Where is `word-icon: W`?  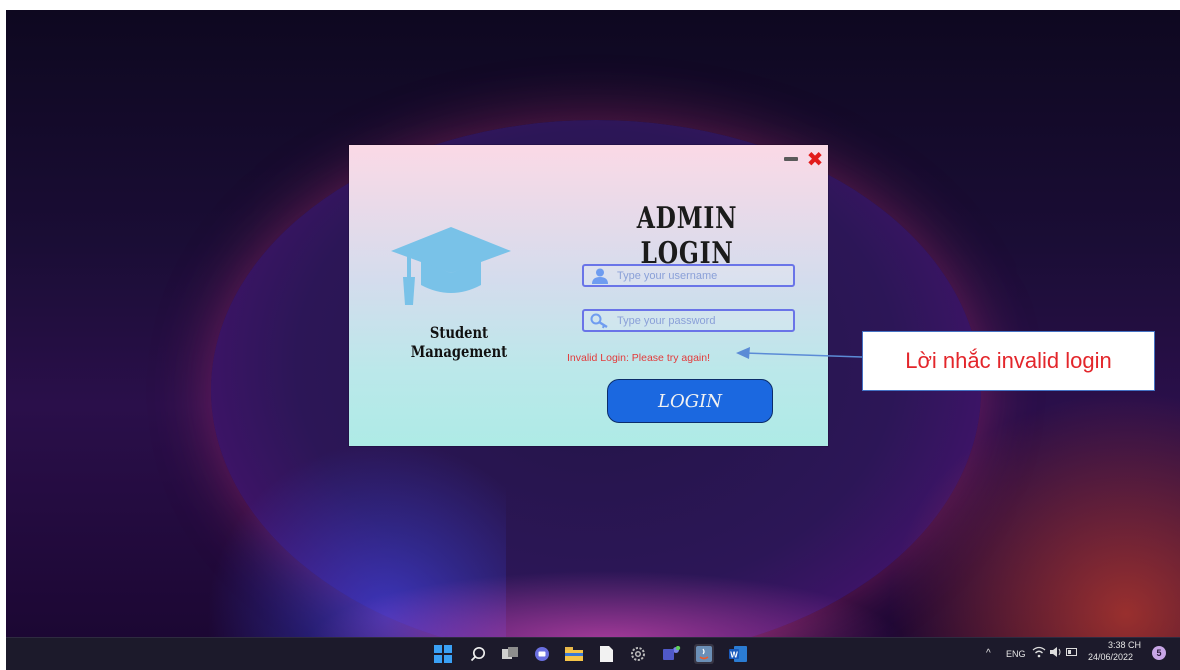
word-icon: W is located at coordinates (738, 654).